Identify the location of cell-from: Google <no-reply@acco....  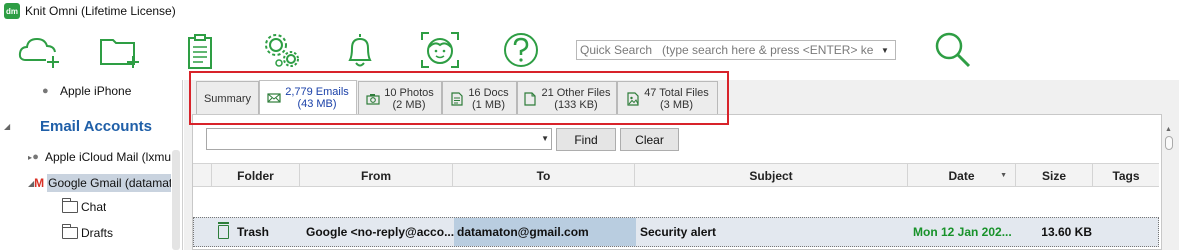
(380, 232).